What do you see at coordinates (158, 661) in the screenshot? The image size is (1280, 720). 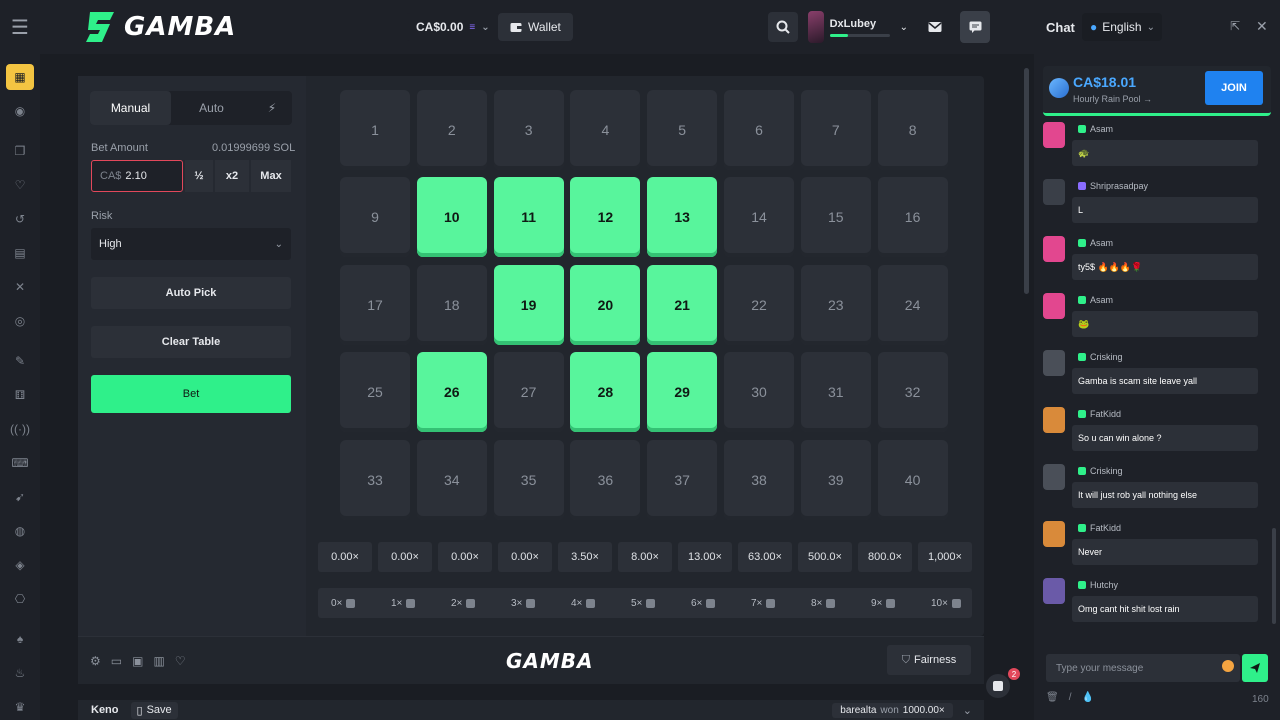 I see `stats-icon: ▥` at bounding box center [158, 661].